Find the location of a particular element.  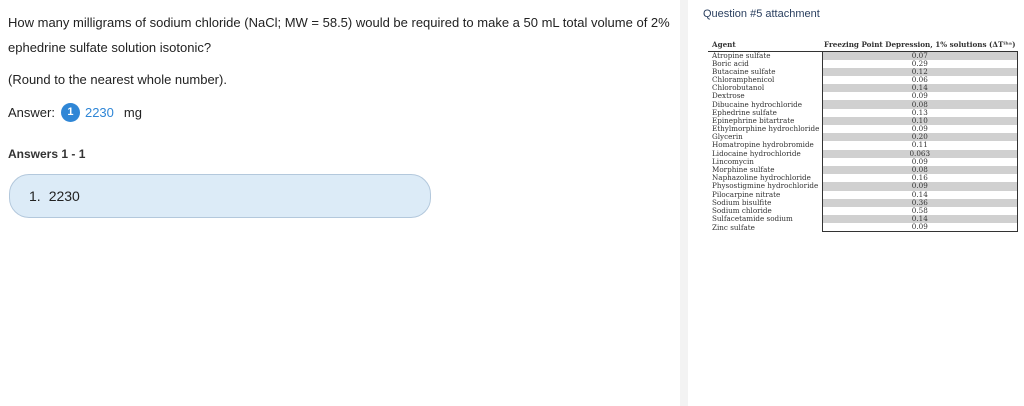

answer-label: Answer: is located at coordinates (31, 112).